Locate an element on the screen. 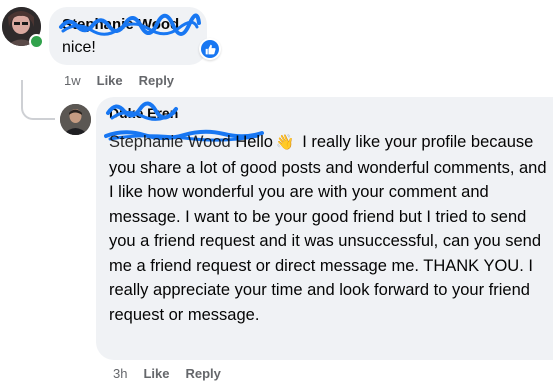 The height and width of the screenshot is (385, 553). waving-hand-icon: 👋 is located at coordinates (285, 142).